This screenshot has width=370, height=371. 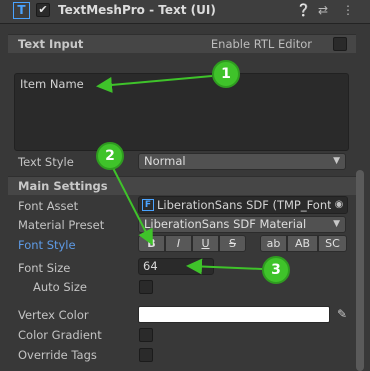 I want to click on callout-2: 2, so click(x=110, y=156).